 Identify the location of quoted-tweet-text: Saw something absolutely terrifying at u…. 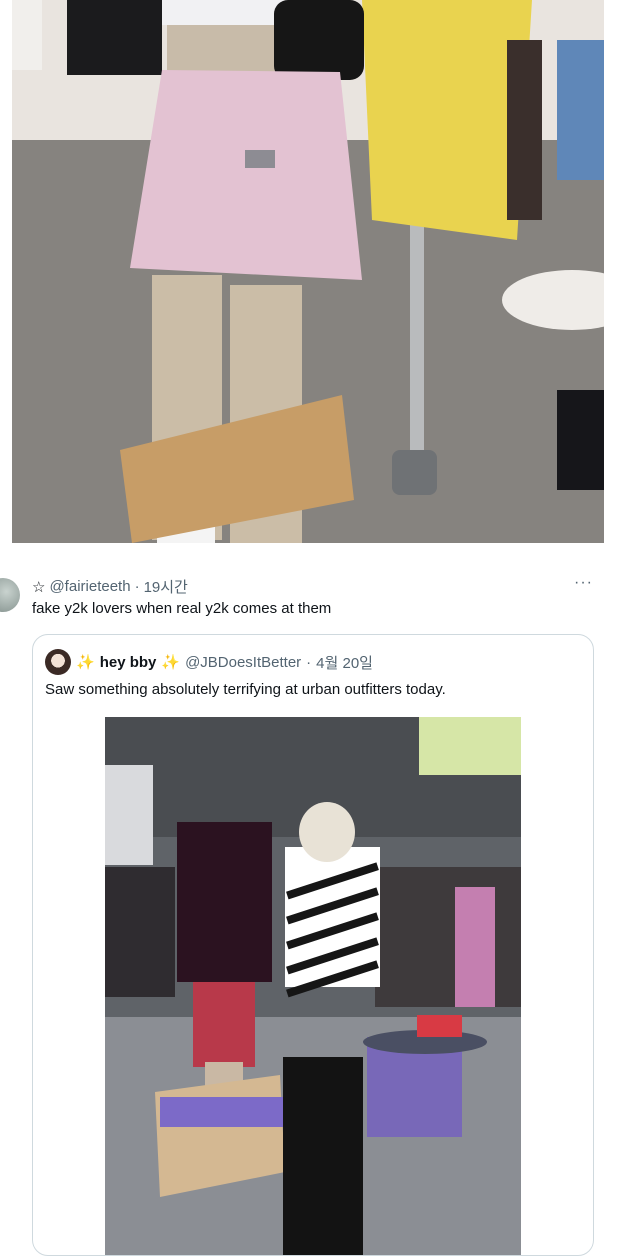
(245, 689).